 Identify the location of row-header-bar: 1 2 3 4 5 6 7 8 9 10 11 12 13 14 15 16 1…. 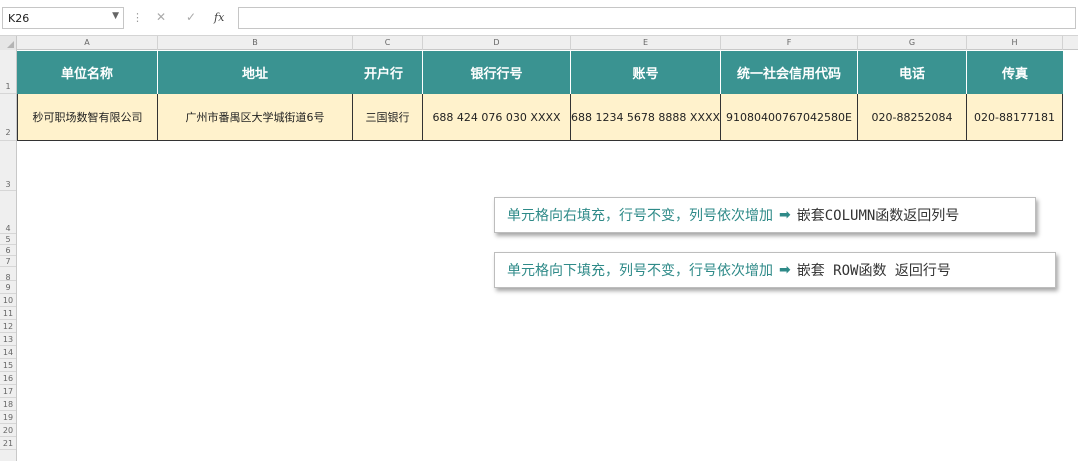
(8, 255).